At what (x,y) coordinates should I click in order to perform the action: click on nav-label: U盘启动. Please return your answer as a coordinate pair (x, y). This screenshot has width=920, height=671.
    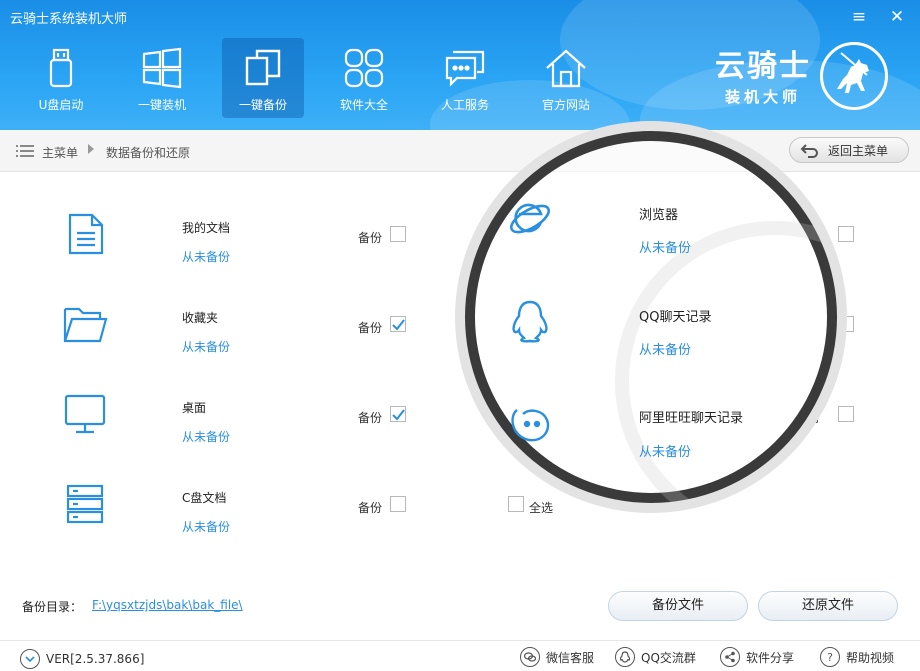
    Looking at the image, I should click on (61, 105).